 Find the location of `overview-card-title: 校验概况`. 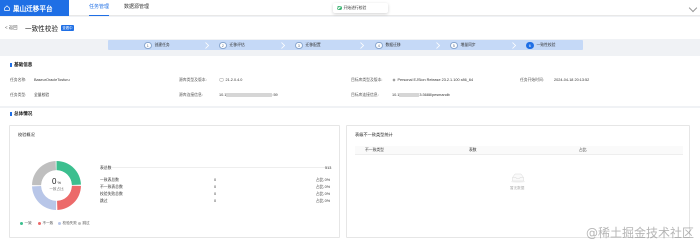

overview-card-title: 校验概况 is located at coordinates (26, 134).